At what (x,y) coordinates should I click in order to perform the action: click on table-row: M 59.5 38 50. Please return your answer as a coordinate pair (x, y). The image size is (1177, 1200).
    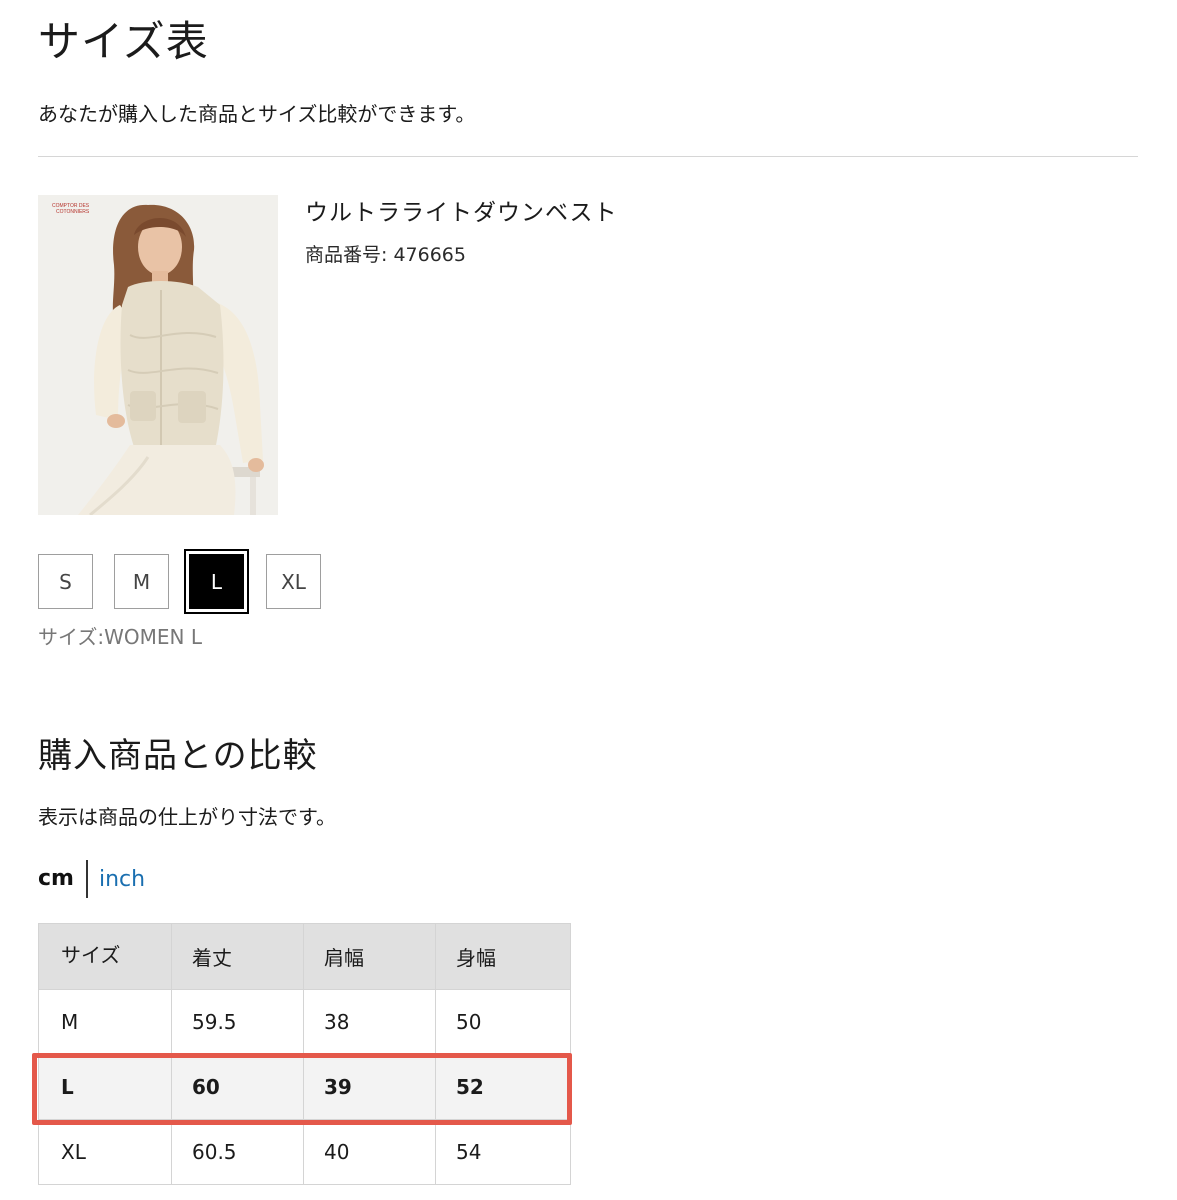
    Looking at the image, I should click on (304, 1022).